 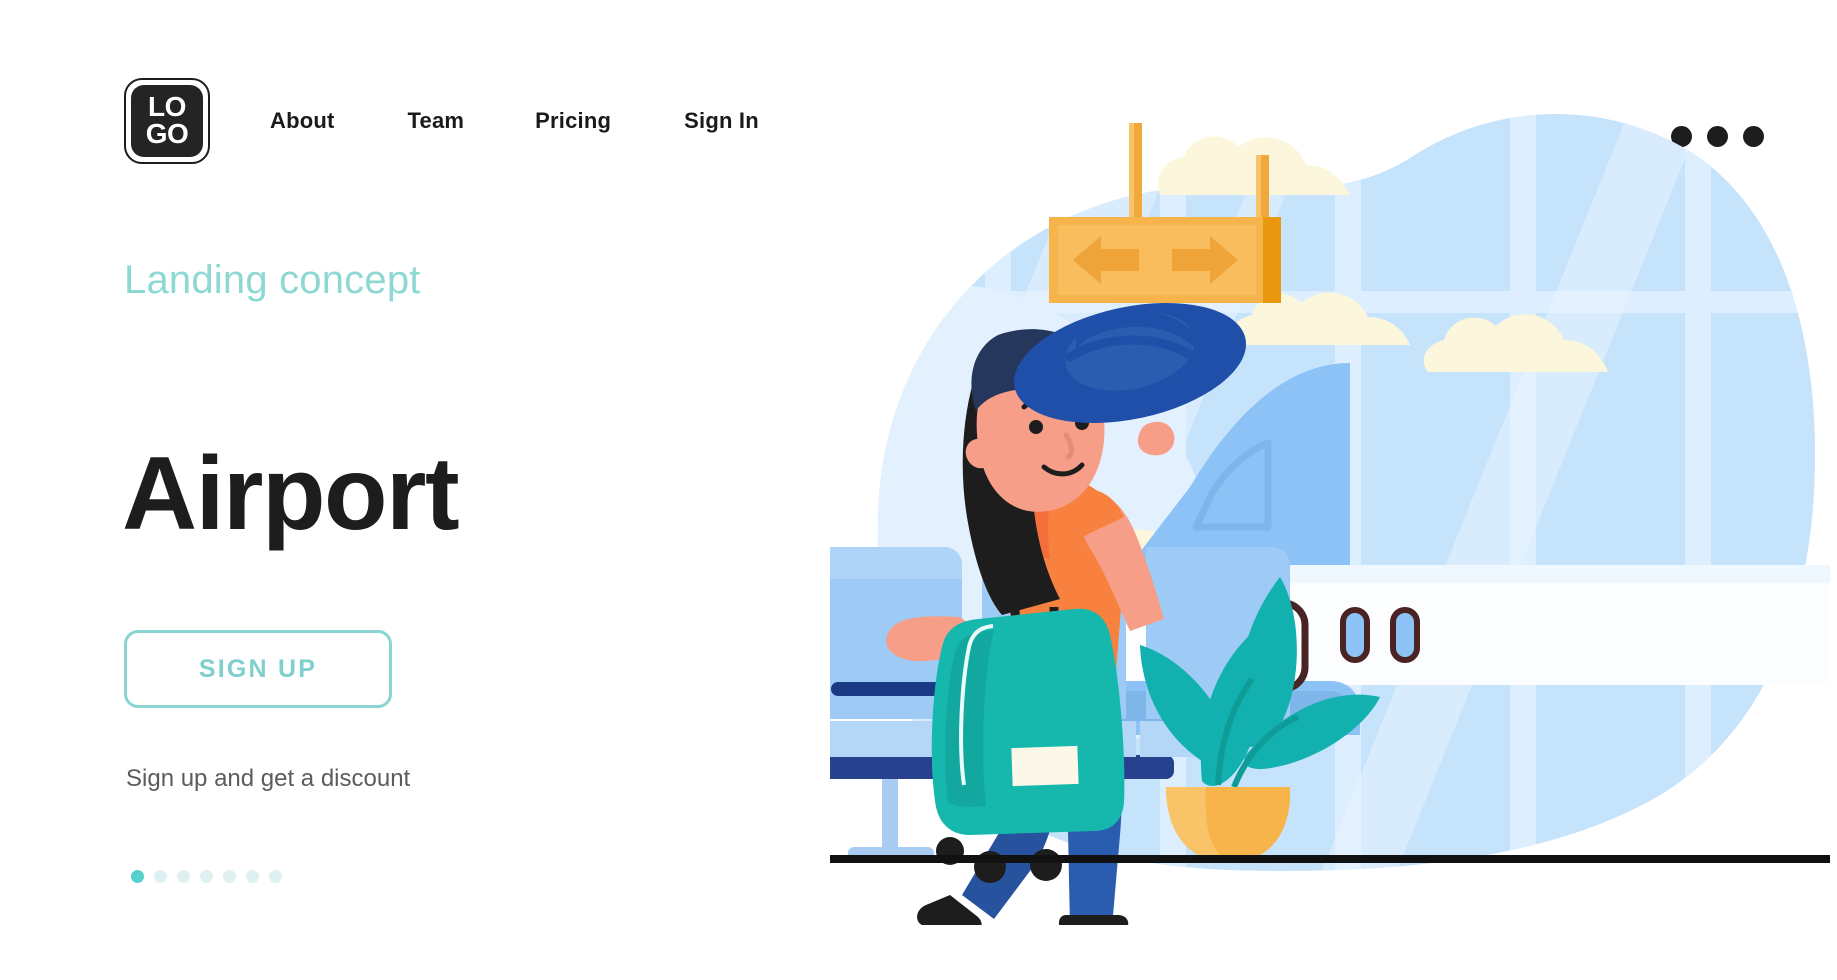 What do you see at coordinates (272, 280) in the screenshot?
I see `hero-eyebrow: Landing concept` at bounding box center [272, 280].